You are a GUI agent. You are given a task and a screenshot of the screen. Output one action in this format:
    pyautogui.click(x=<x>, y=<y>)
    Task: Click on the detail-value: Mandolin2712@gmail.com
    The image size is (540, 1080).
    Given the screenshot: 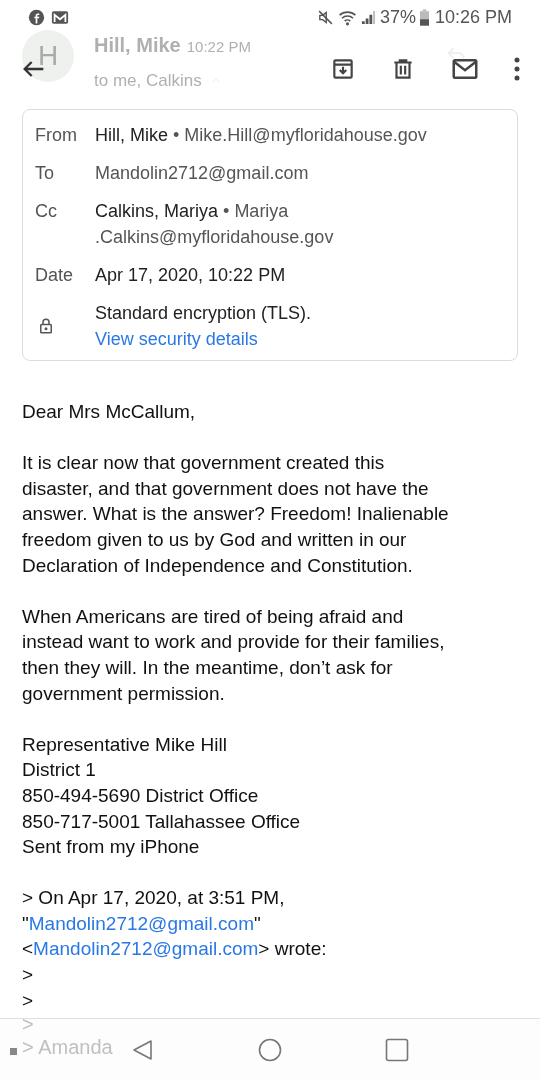 What is the action you would take?
    pyautogui.click(x=202, y=173)
    